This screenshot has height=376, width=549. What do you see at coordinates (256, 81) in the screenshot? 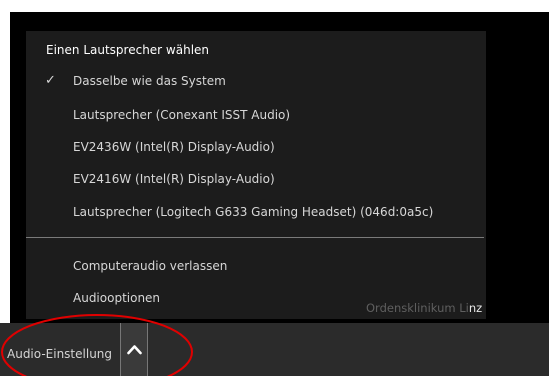
I see `menu-item-same-as-system: ✓ Dasselbe wie das System` at bounding box center [256, 81].